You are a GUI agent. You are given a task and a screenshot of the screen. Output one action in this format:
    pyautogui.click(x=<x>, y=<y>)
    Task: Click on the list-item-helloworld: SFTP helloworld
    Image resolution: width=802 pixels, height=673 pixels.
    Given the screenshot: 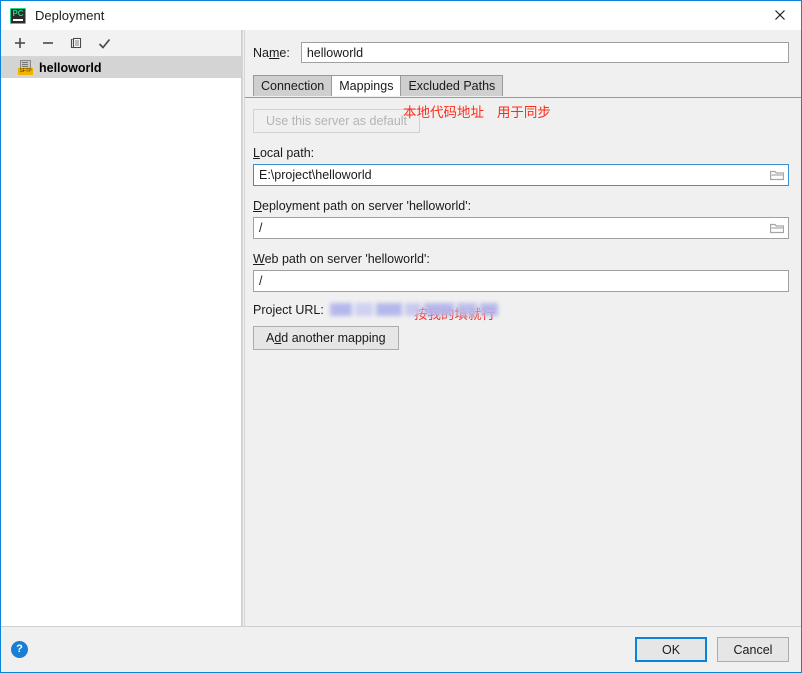 What is the action you would take?
    pyautogui.click(x=121, y=67)
    